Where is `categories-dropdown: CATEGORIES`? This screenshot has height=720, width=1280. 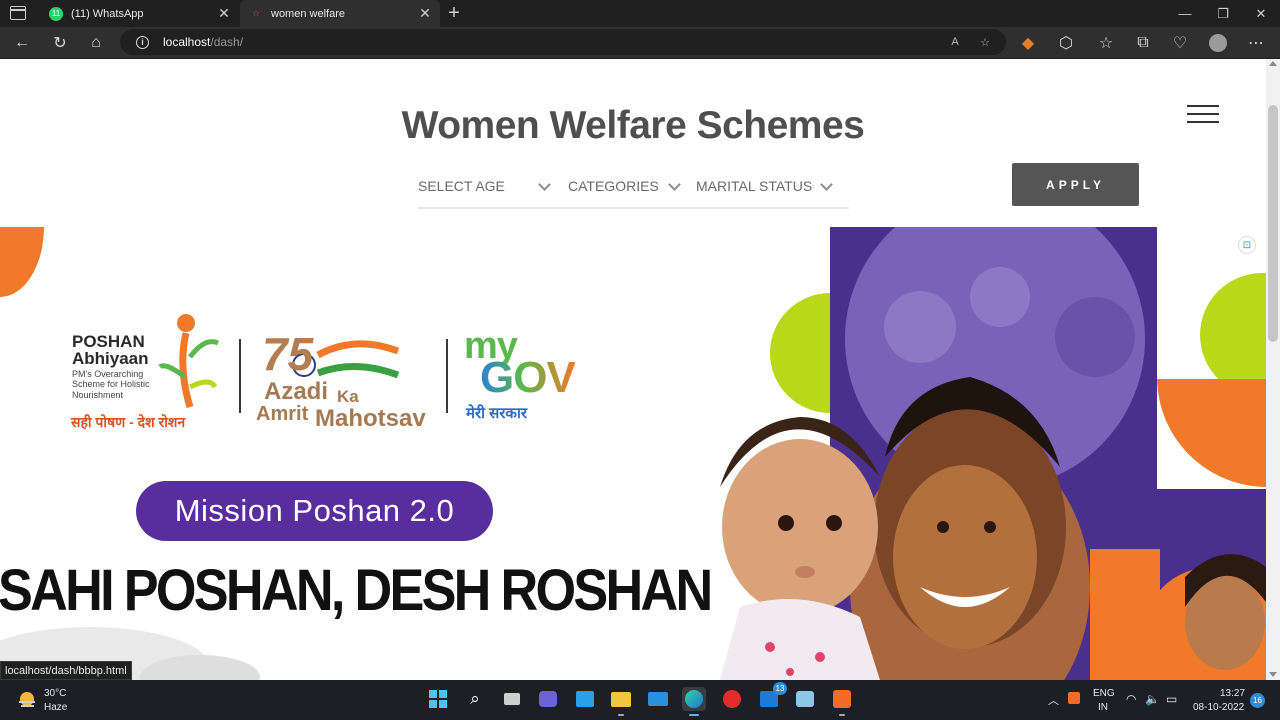 categories-dropdown: CATEGORIES is located at coordinates (613, 186).